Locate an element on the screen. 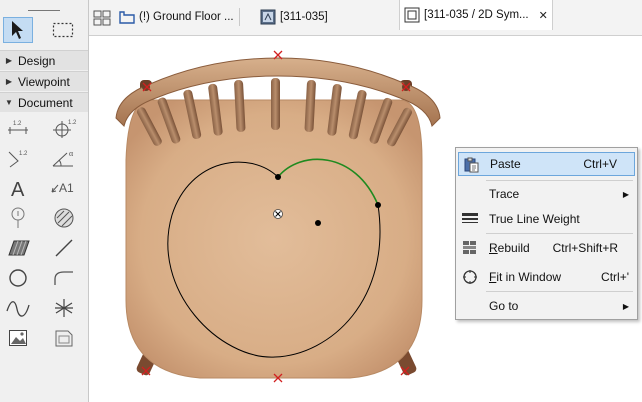 The image size is (642, 402). label-icon: A1 is located at coordinates (62, 188).